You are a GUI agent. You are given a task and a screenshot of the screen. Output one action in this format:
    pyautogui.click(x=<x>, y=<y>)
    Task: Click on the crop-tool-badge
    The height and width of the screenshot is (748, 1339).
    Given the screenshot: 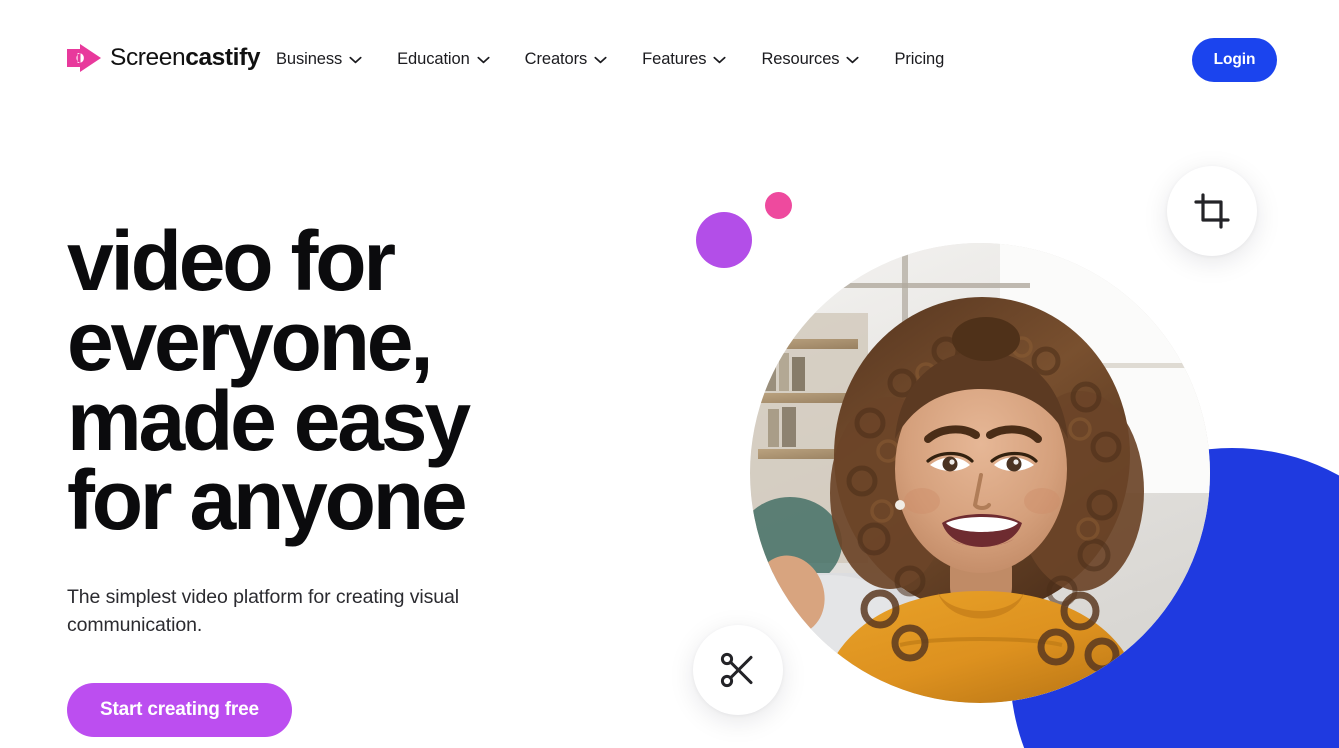 What is the action you would take?
    pyautogui.click(x=1212, y=211)
    